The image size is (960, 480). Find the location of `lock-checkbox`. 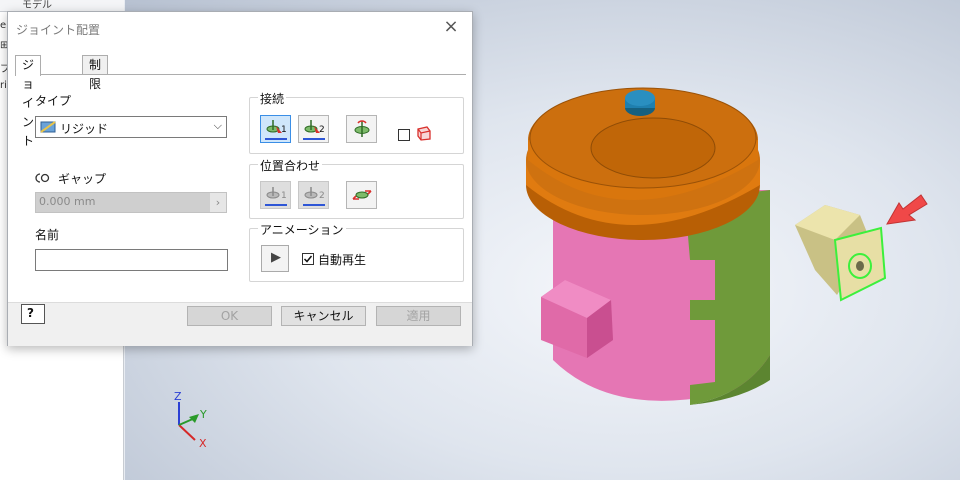

lock-checkbox is located at coordinates (404, 135).